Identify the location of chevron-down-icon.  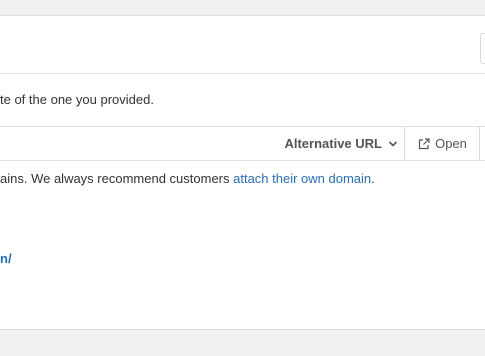
(393, 143).